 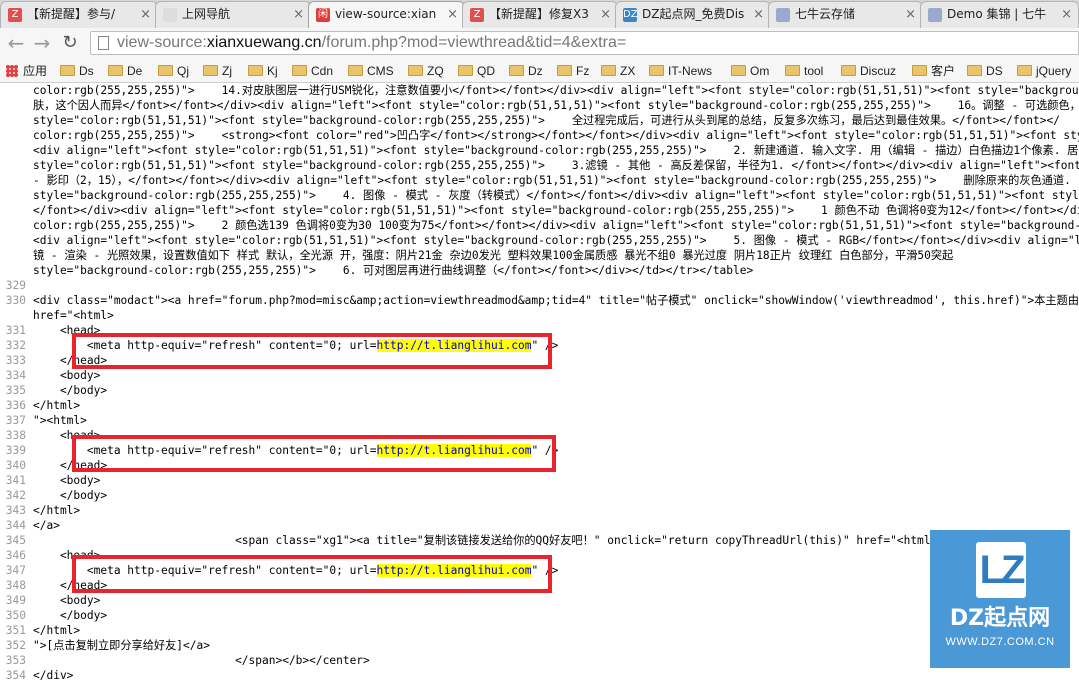 I want to click on source-line: href="<html>, so click(x=57, y=315).